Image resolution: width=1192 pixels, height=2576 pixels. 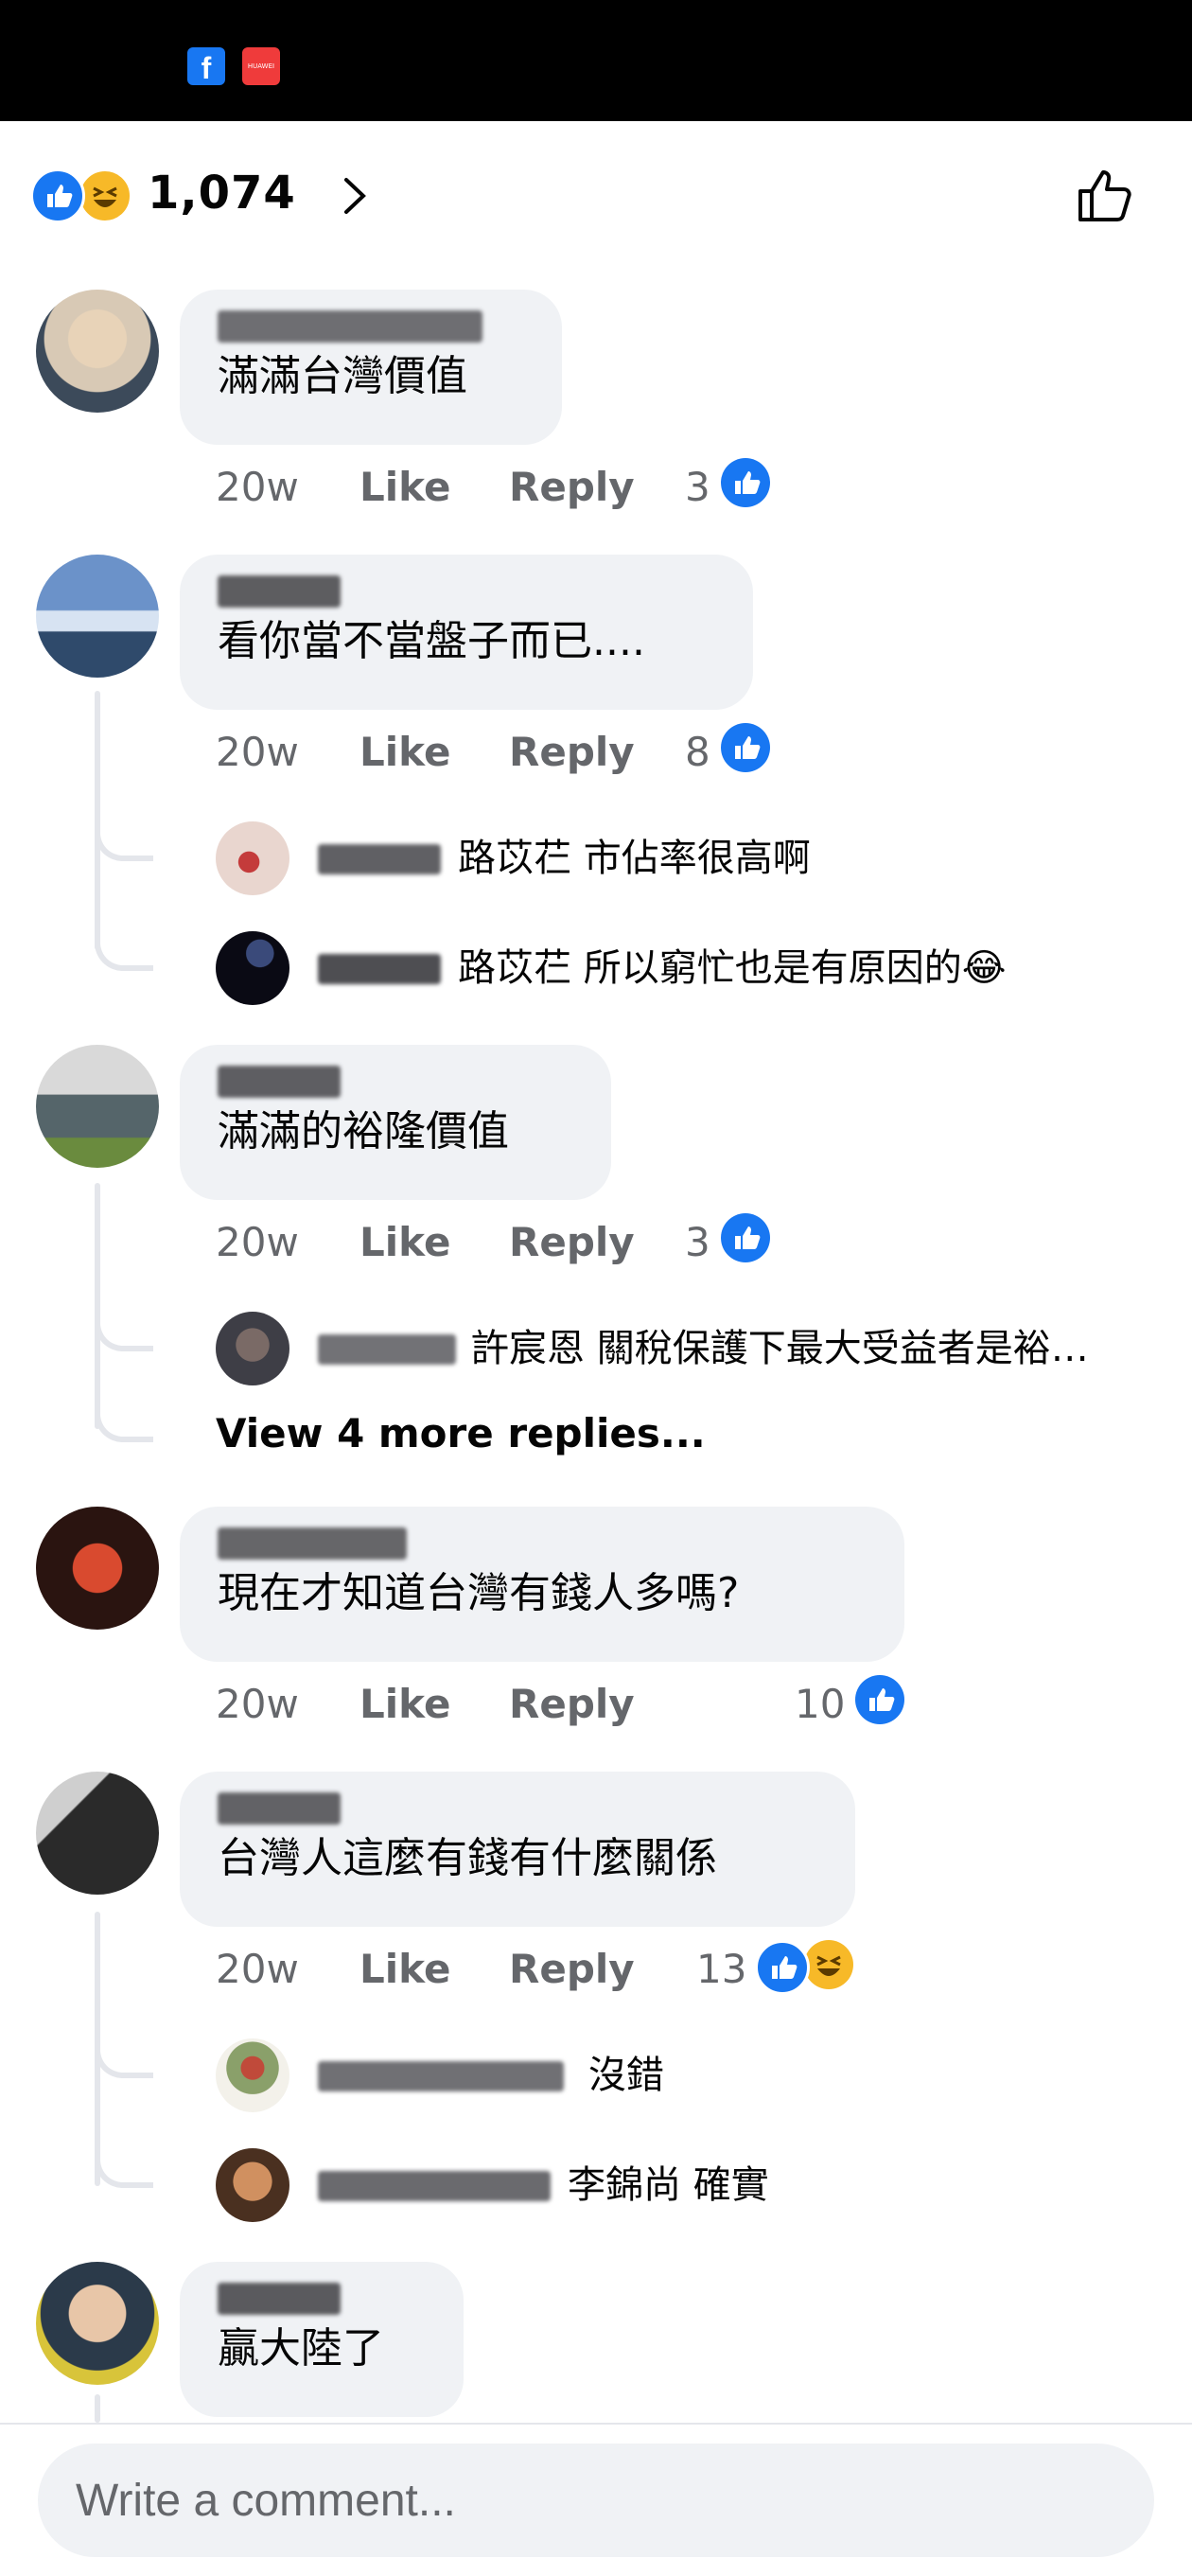 What do you see at coordinates (820, 1704) in the screenshot?
I see `reaction-count: 10` at bounding box center [820, 1704].